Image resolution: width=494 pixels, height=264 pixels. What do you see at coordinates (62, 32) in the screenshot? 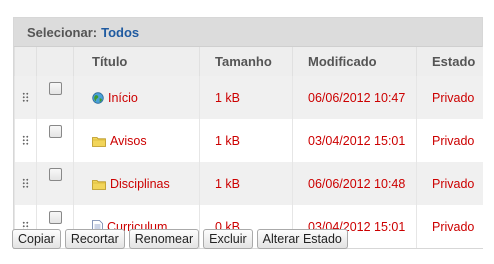
I see `select-label: Selecionar:` at bounding box center [62, 32].